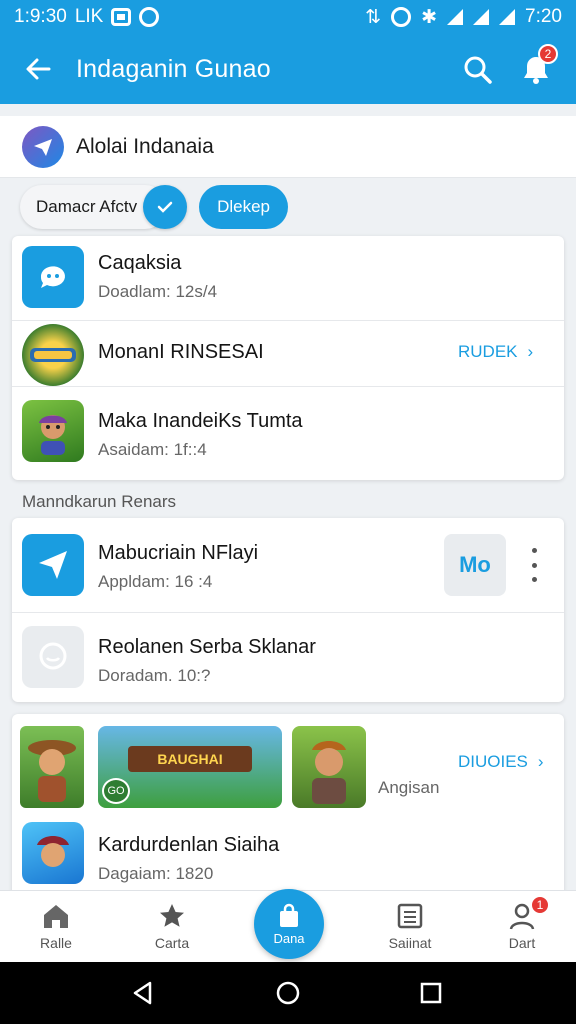  I want to click on link-label: RUDEK, so click(488, 351).